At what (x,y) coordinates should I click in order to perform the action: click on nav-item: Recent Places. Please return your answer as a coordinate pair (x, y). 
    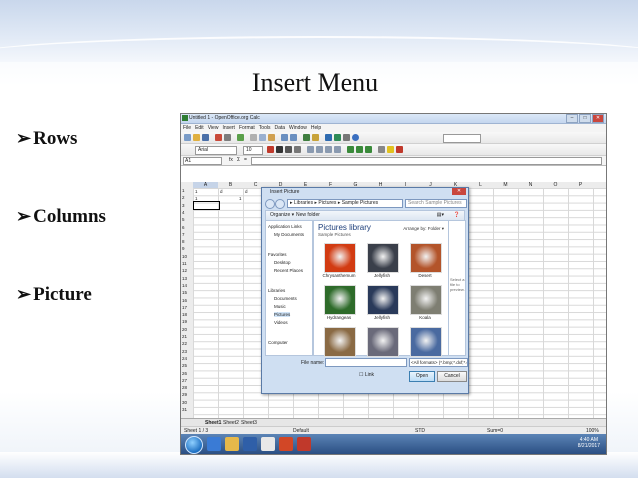
    Looking at the image, I should click on (288, 270).